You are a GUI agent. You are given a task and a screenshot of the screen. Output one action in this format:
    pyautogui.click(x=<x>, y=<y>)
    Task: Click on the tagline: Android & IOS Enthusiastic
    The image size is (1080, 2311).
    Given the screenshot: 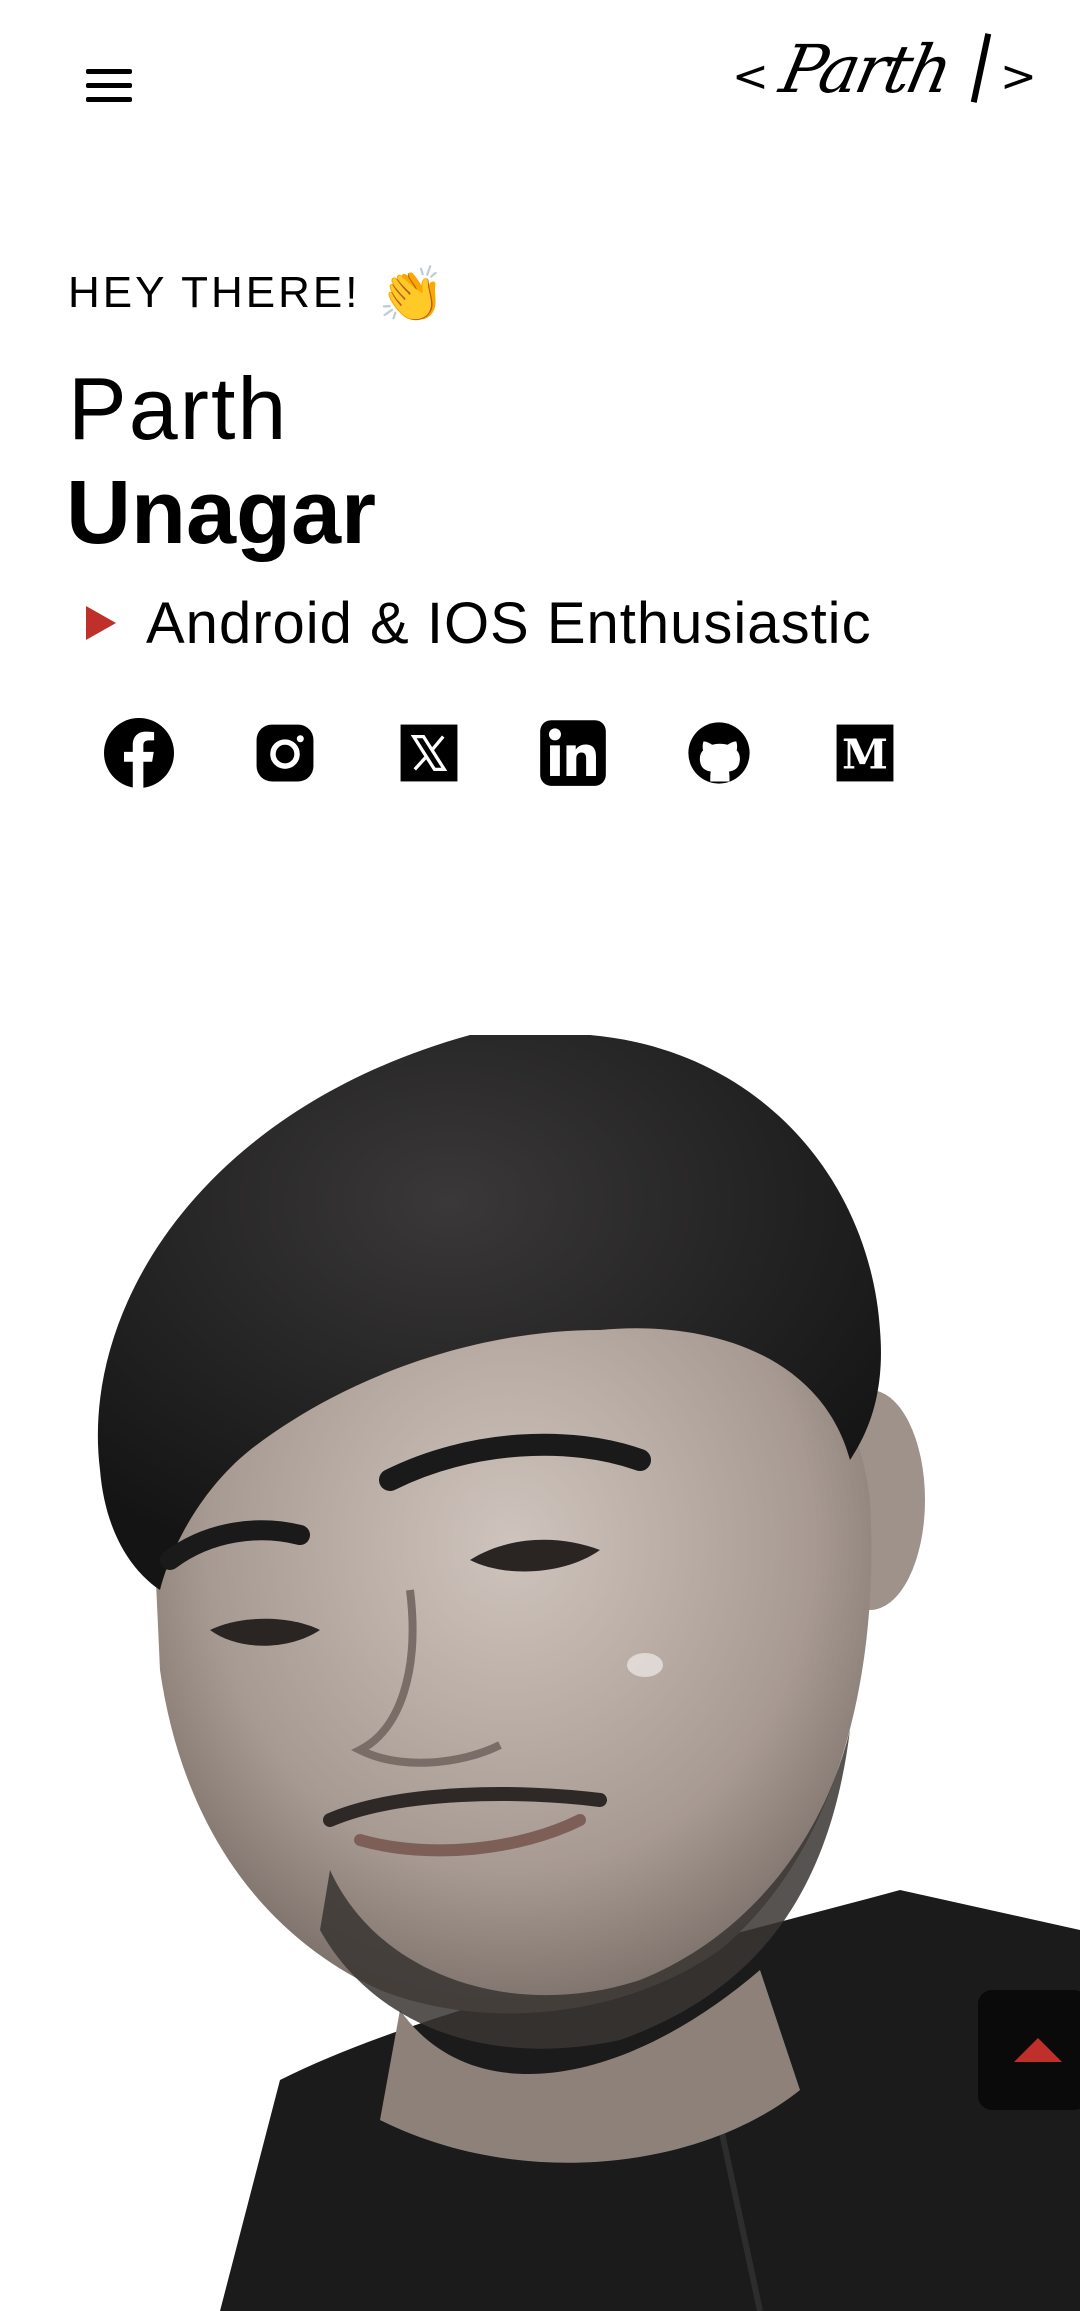 What is the action you would take?
    pyautogui.click(x=509, y=623)
    